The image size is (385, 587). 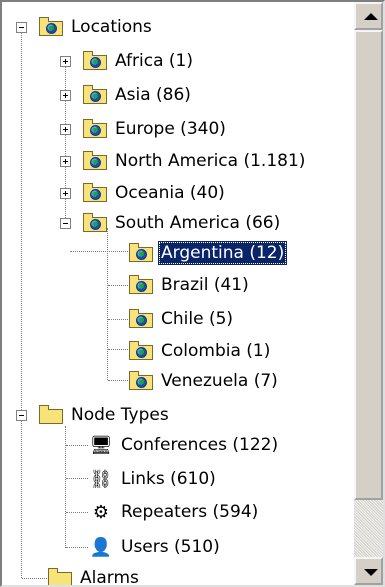 I want to click on alarm-folder-icon, so click(x=60, y=576).